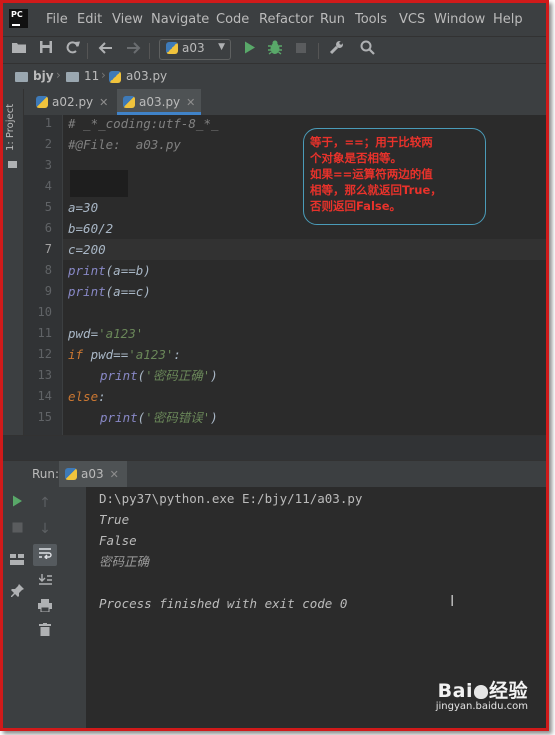 The height and width of the screenshot is (735, 555). Describe the element at coordinates (508, 19) in the screenshot. I see `menu-help: Help` at that location.